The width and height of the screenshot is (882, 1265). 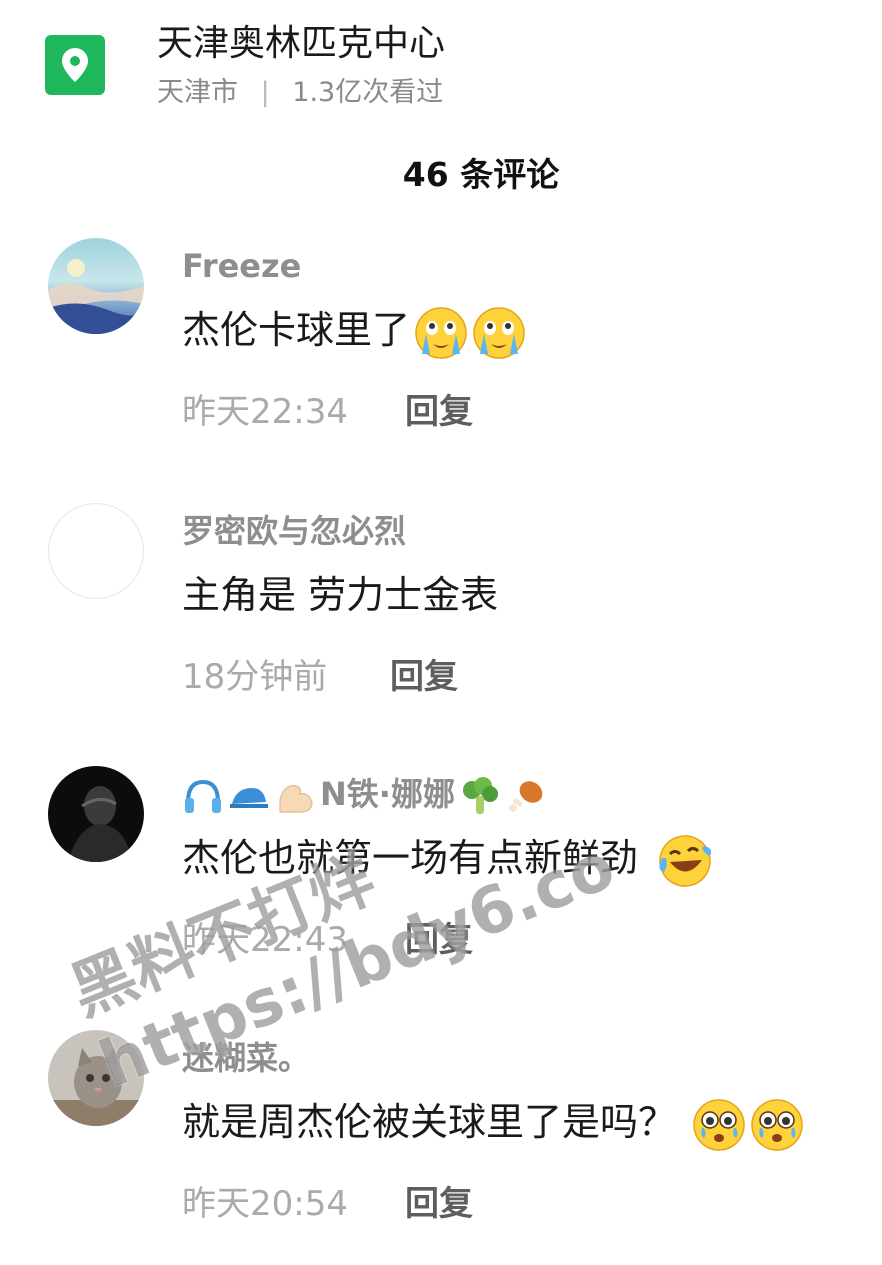 I want to click on location-views: 1.3亿次看过, so click(x=368, y=92).